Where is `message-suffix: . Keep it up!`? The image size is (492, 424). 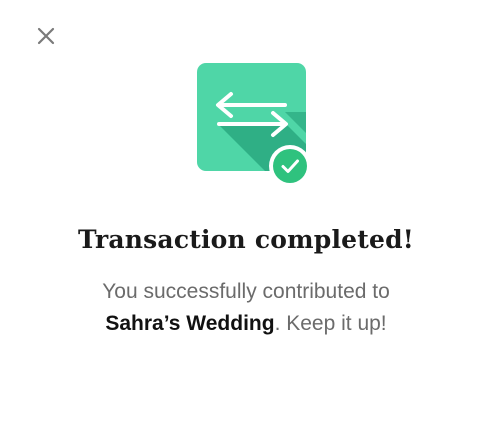
message-suffix: . Keep it up! is located at coordinates (330, 323).